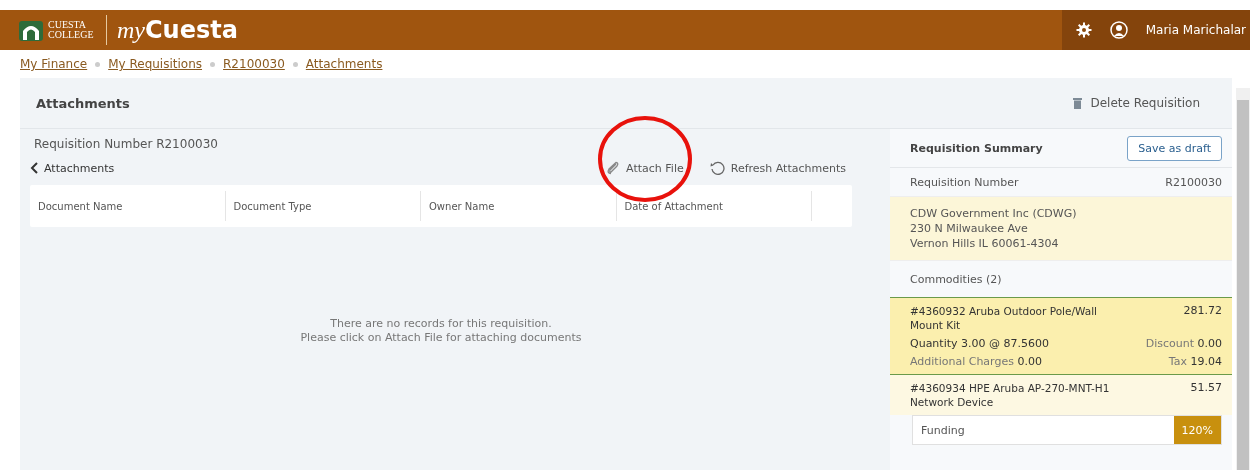 The image size is (1250, 470). Describe the element at coordinates (994, 213) in the screenshot. I see `vendor-address-line: CDW Government Inc (CDWG)` at that location.